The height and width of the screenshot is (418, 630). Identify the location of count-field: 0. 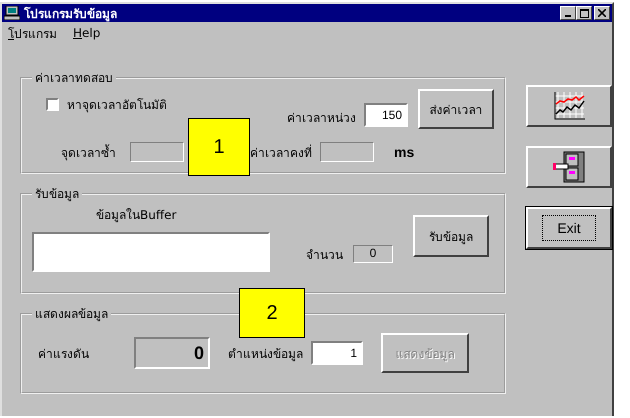
(373, 254).